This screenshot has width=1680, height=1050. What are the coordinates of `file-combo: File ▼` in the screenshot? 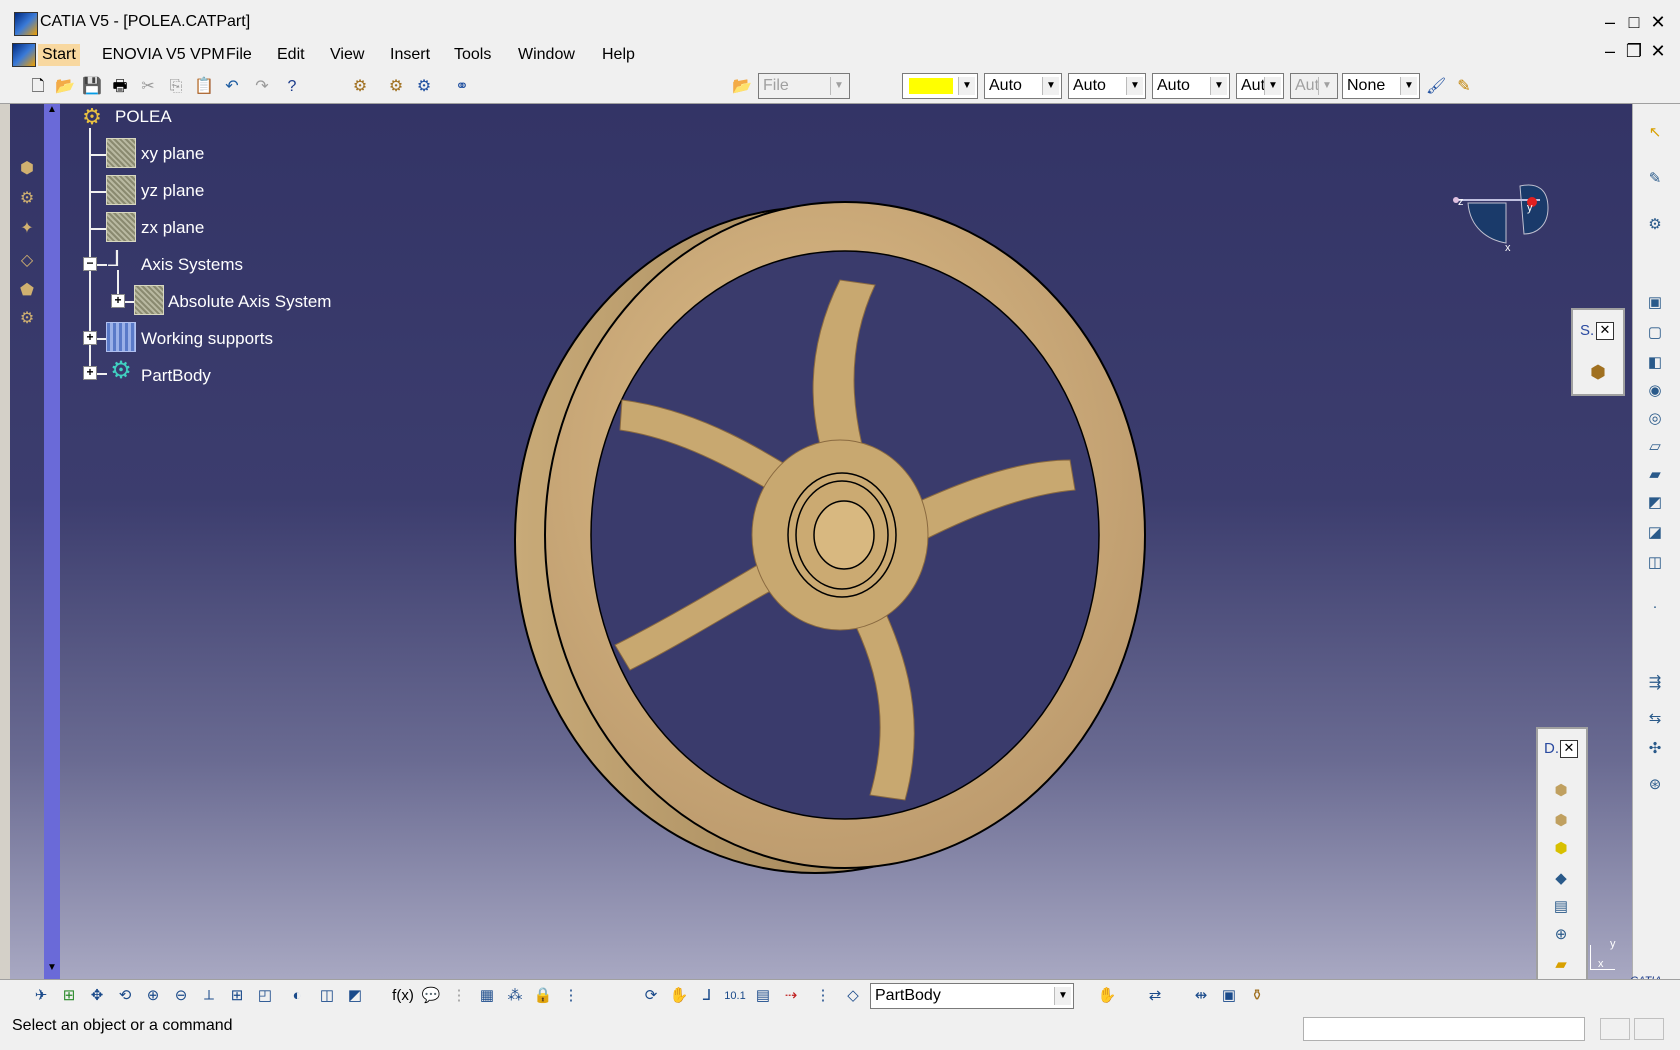 It's located at (804, 86).